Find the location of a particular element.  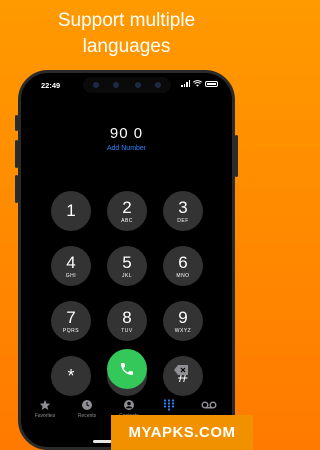

key-letters: PQRS is located at coordinates (71, 330).